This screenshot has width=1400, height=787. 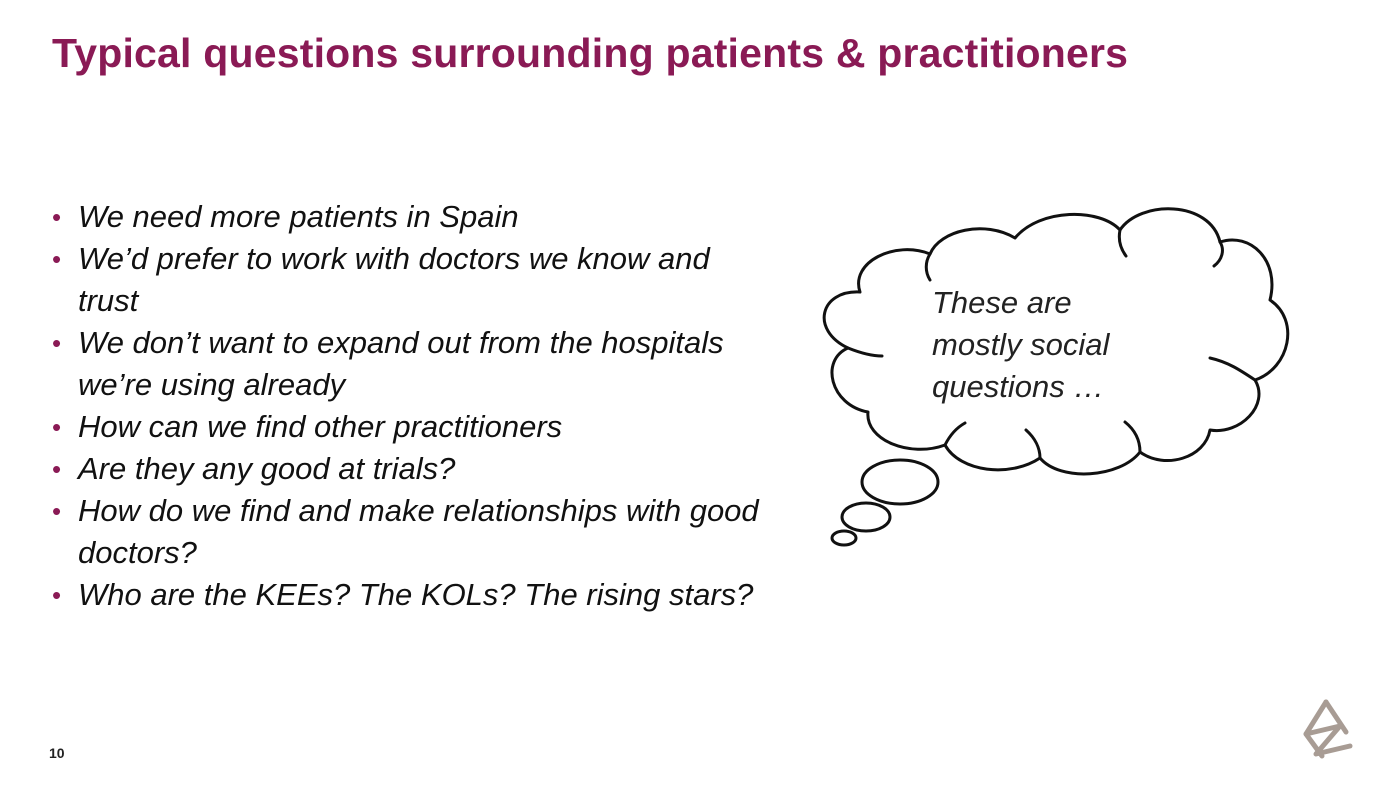 I want to click on bullet-item: • Are they any good at trials?, so click(x=408, y=469).